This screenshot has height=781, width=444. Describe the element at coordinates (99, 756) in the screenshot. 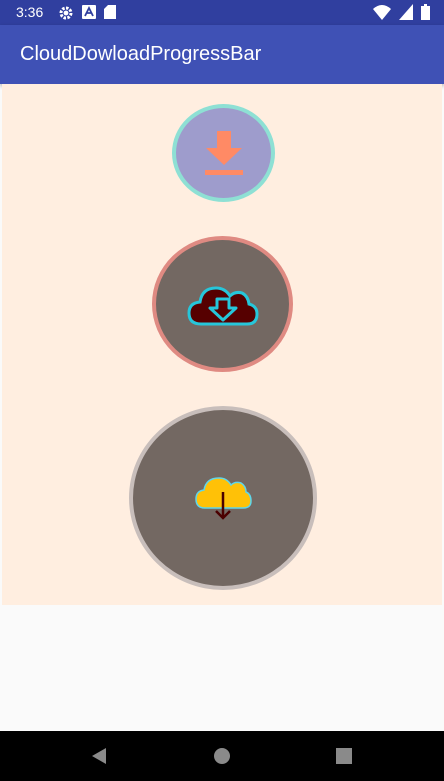

I see `back-icon` at that location.